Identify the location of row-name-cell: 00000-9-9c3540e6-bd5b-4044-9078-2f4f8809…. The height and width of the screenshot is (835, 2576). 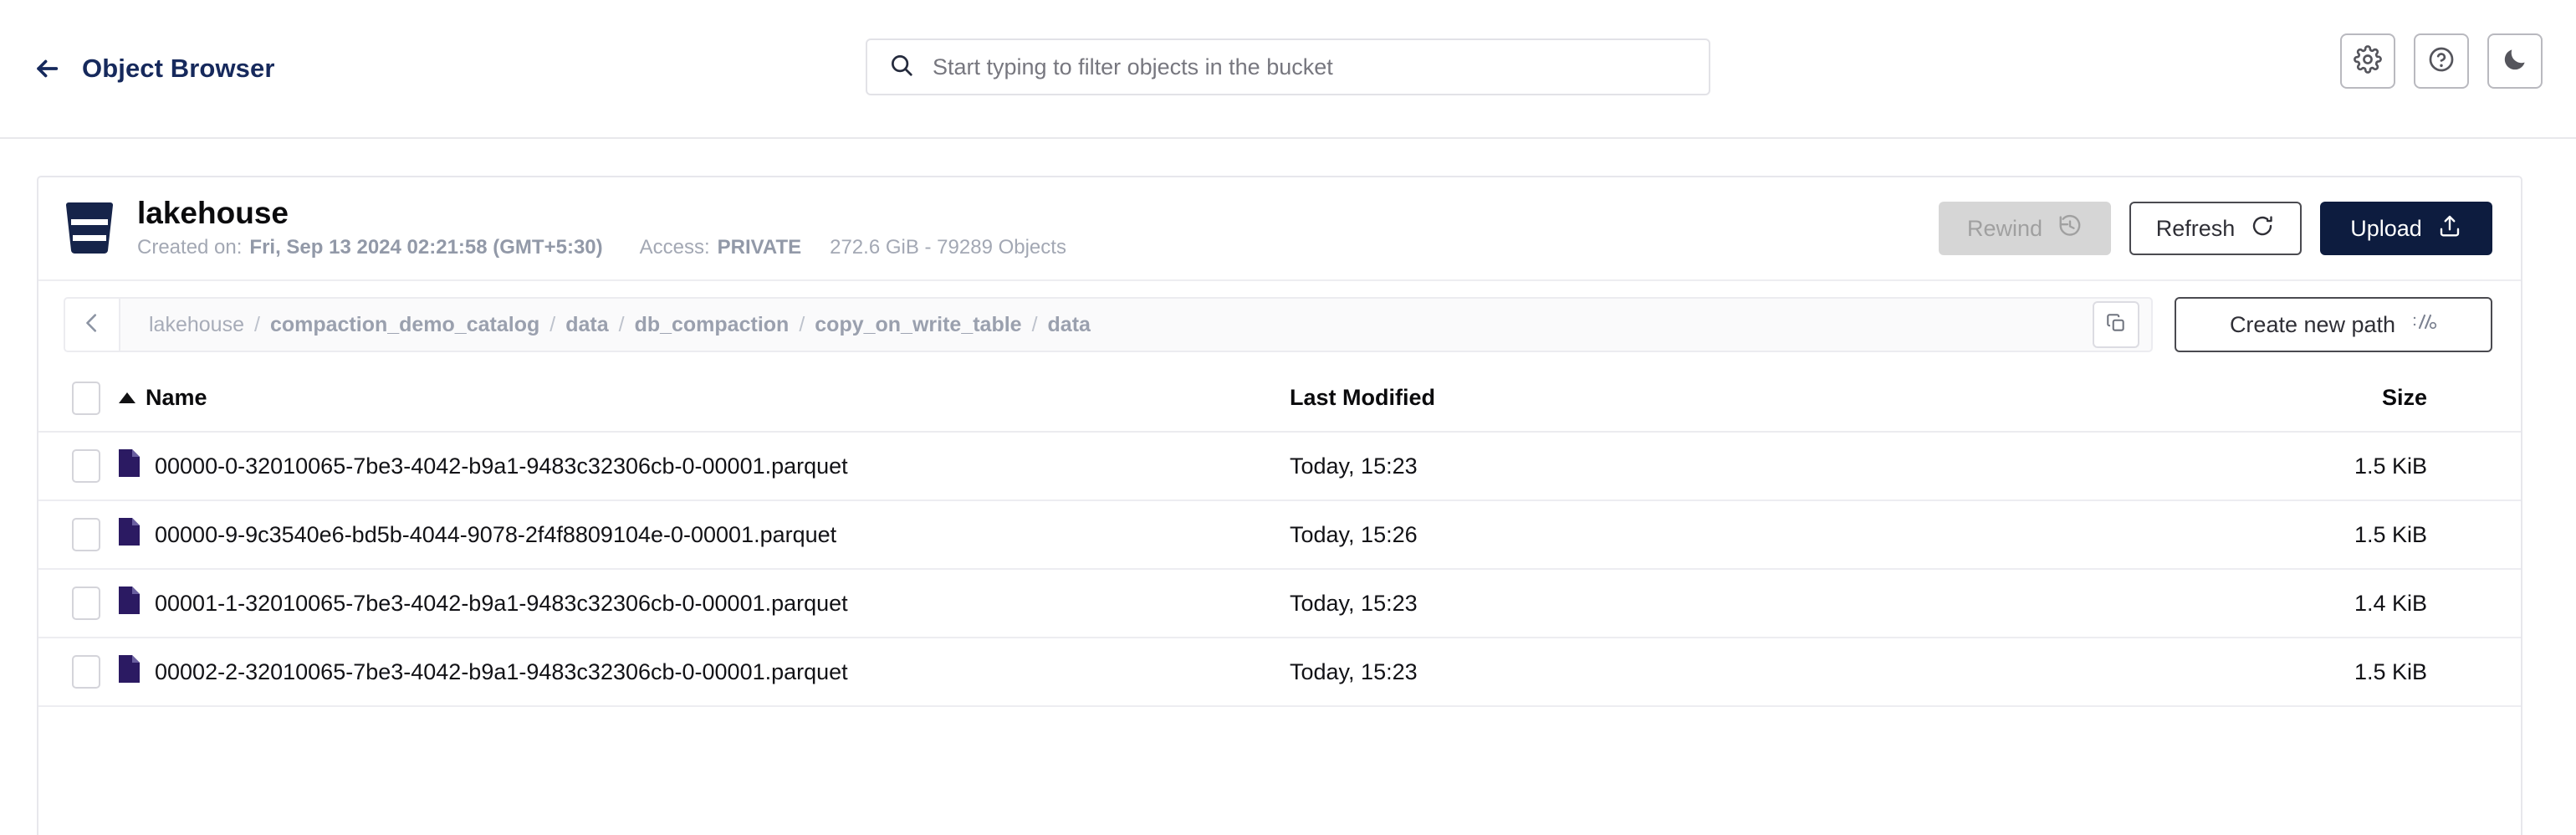
(704, 534).